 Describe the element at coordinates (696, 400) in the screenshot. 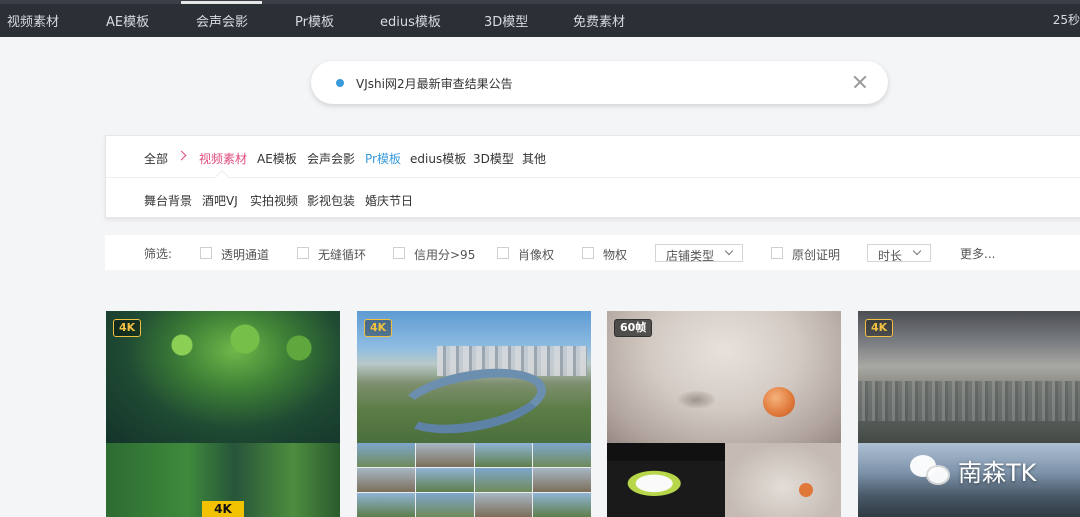

I see `flour-hole-image` at that location.